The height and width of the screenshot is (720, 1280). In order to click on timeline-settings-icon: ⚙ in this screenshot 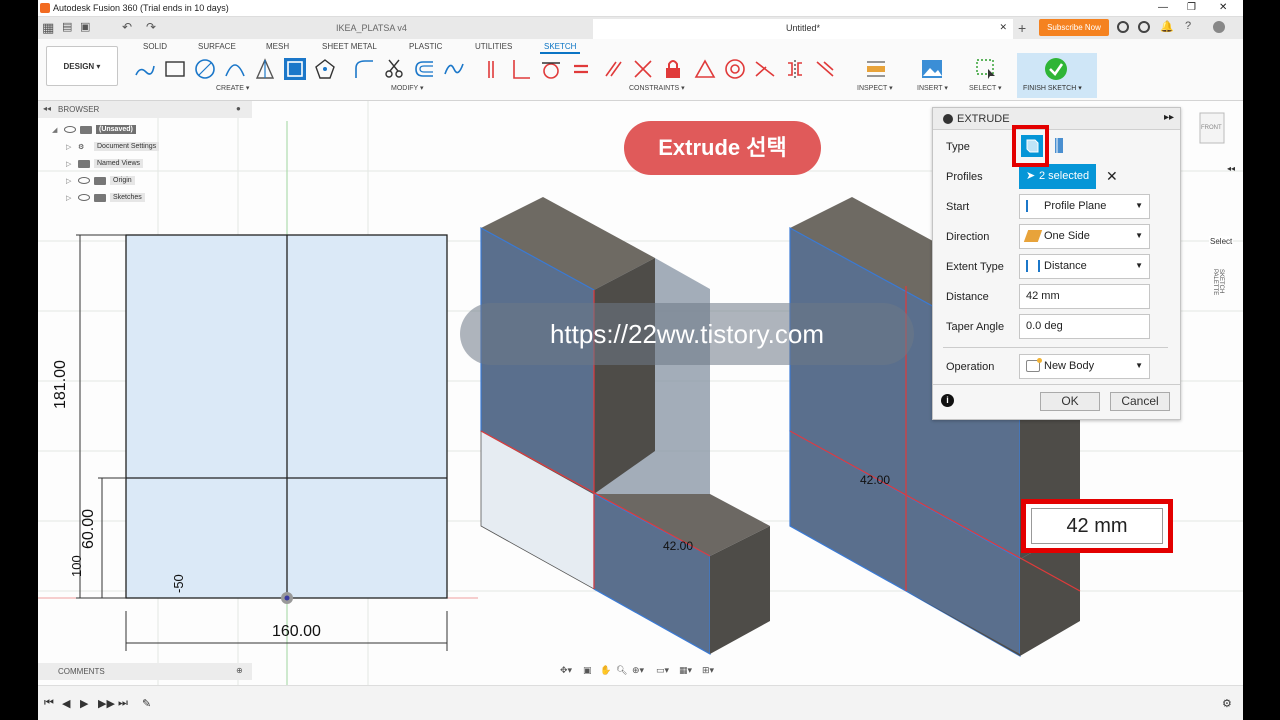, I will do `click(1227, 703)`.